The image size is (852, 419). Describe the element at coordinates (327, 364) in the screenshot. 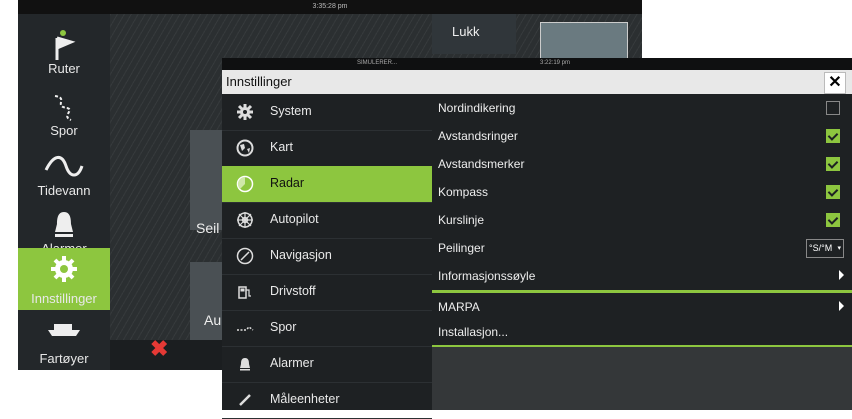

I see `menu-item-alarmer: Alarmer` at that location.